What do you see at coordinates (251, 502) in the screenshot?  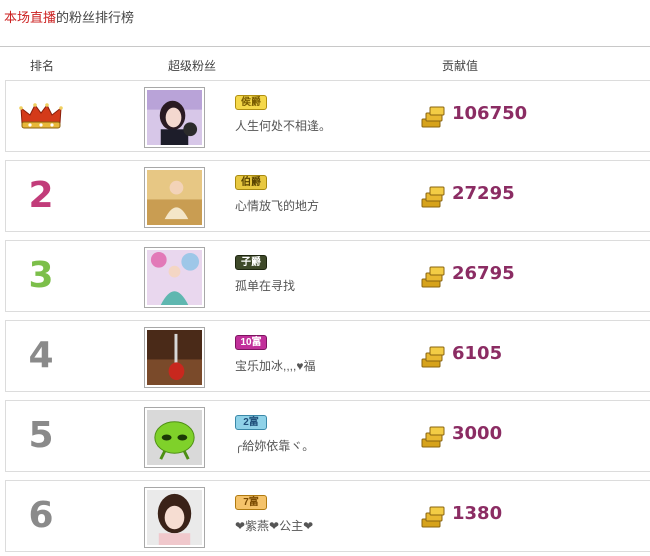 I see `rank-badge: 7富` at bounding box center [251, 502].